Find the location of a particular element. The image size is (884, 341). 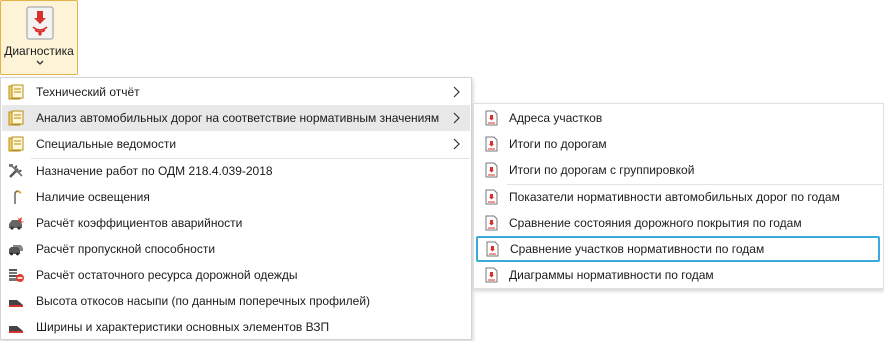

menu-item-special-statements: Специальные ведомости is located at coordinates (236, 144).